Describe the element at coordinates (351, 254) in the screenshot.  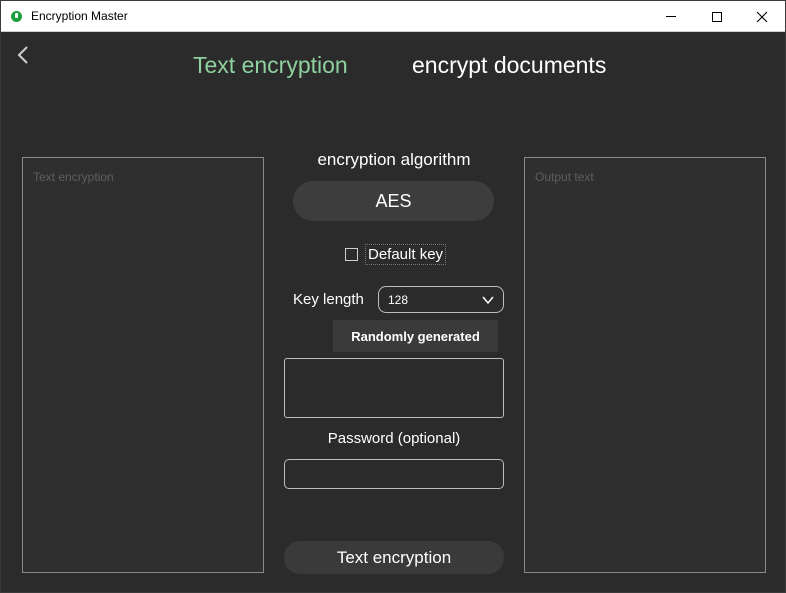
I see `default-key-checkbox` at that location.